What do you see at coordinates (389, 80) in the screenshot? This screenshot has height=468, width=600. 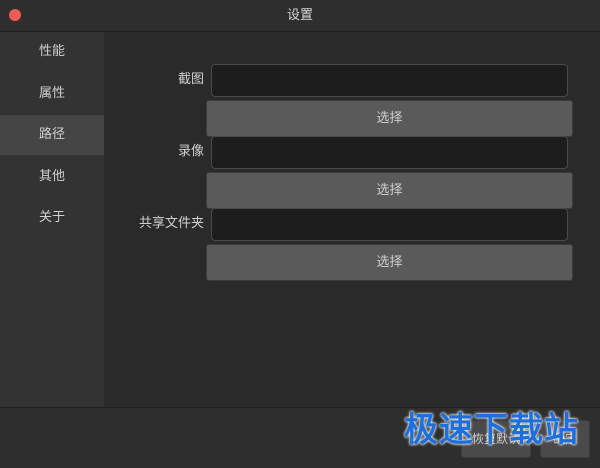 I see `screenshot-path-input` at bounding box center [389, 80].